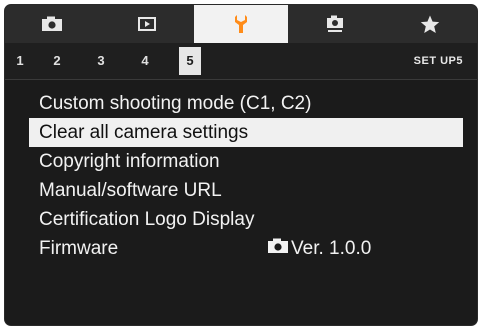  What do you see at coordinates (145, 61) in the screenshot?
I see `page-number: 4` at bounding box center [145, 61].